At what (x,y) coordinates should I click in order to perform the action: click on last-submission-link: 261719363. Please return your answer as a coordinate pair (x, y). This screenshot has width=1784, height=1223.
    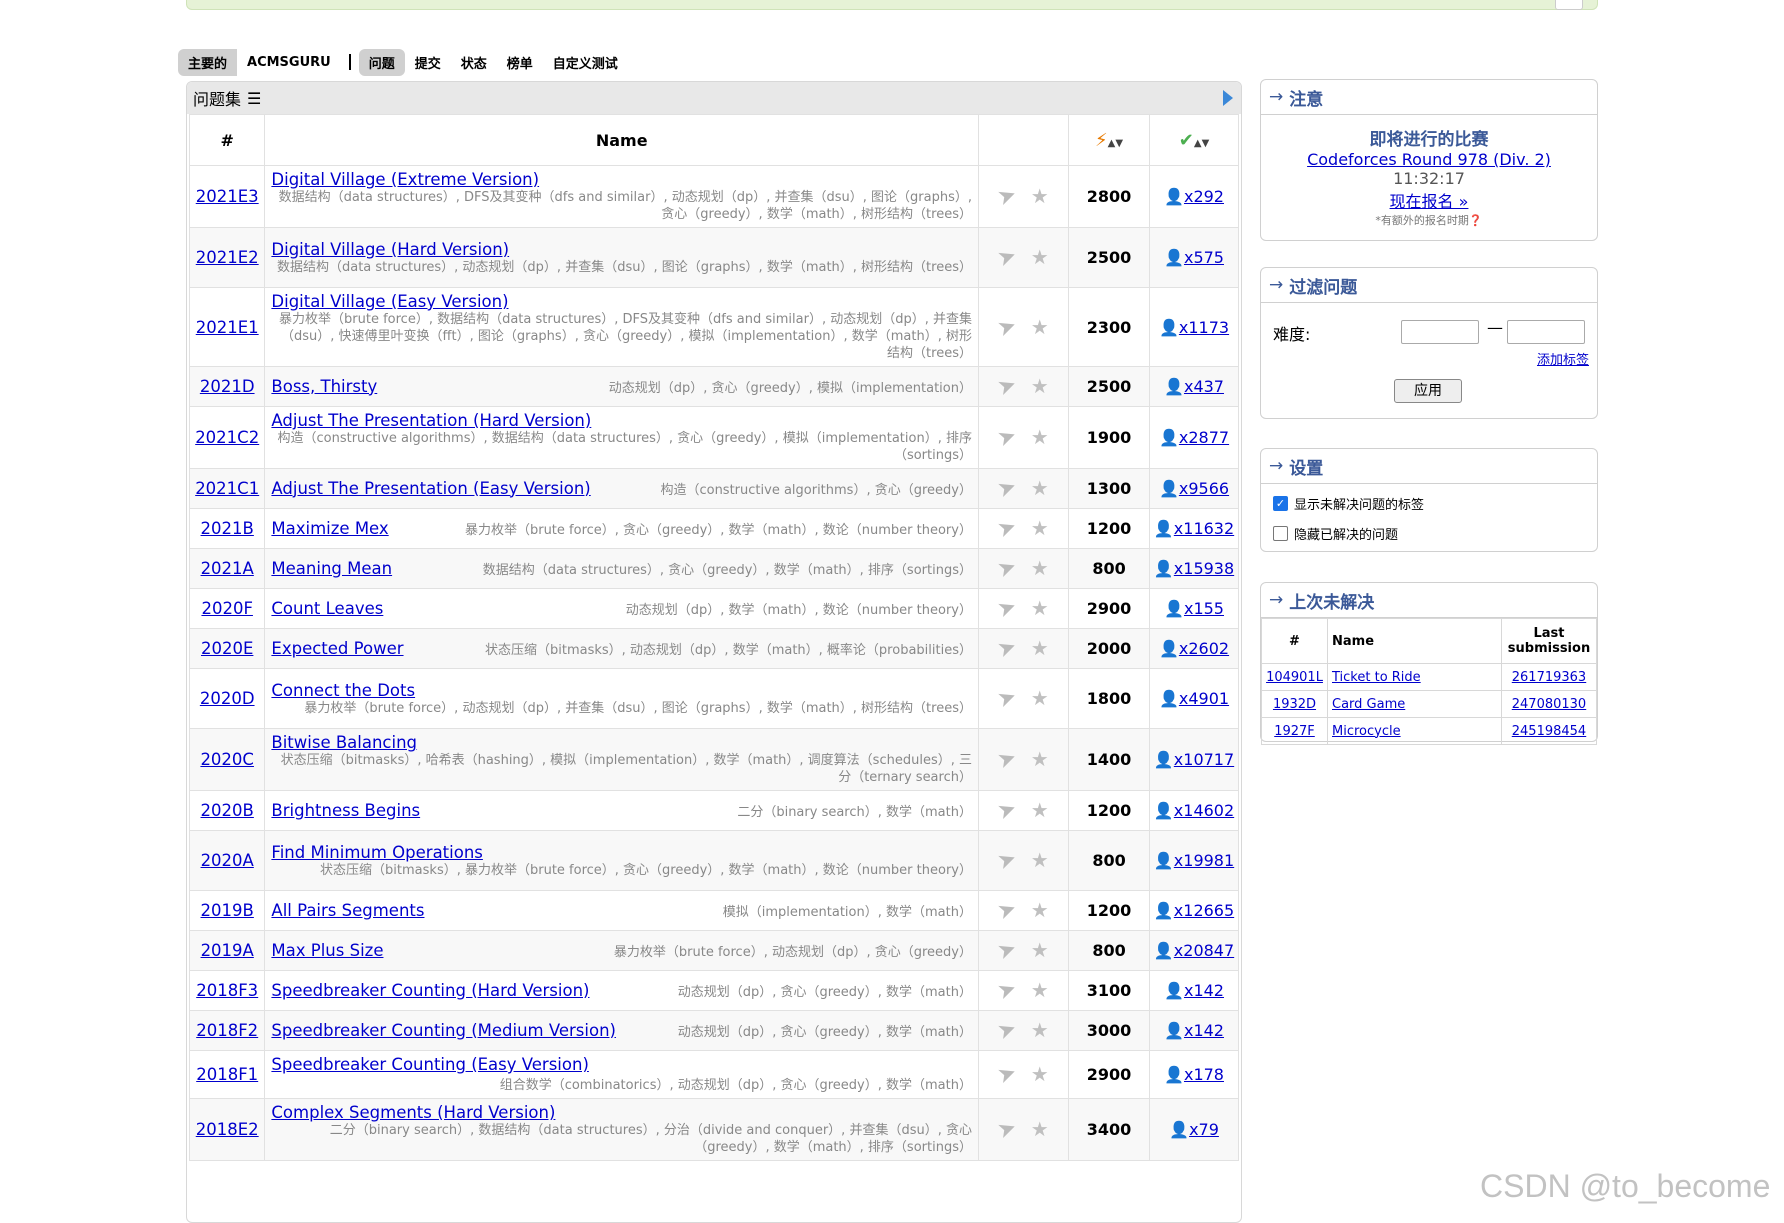
    Looking at the image, I should click on (1549, 677).